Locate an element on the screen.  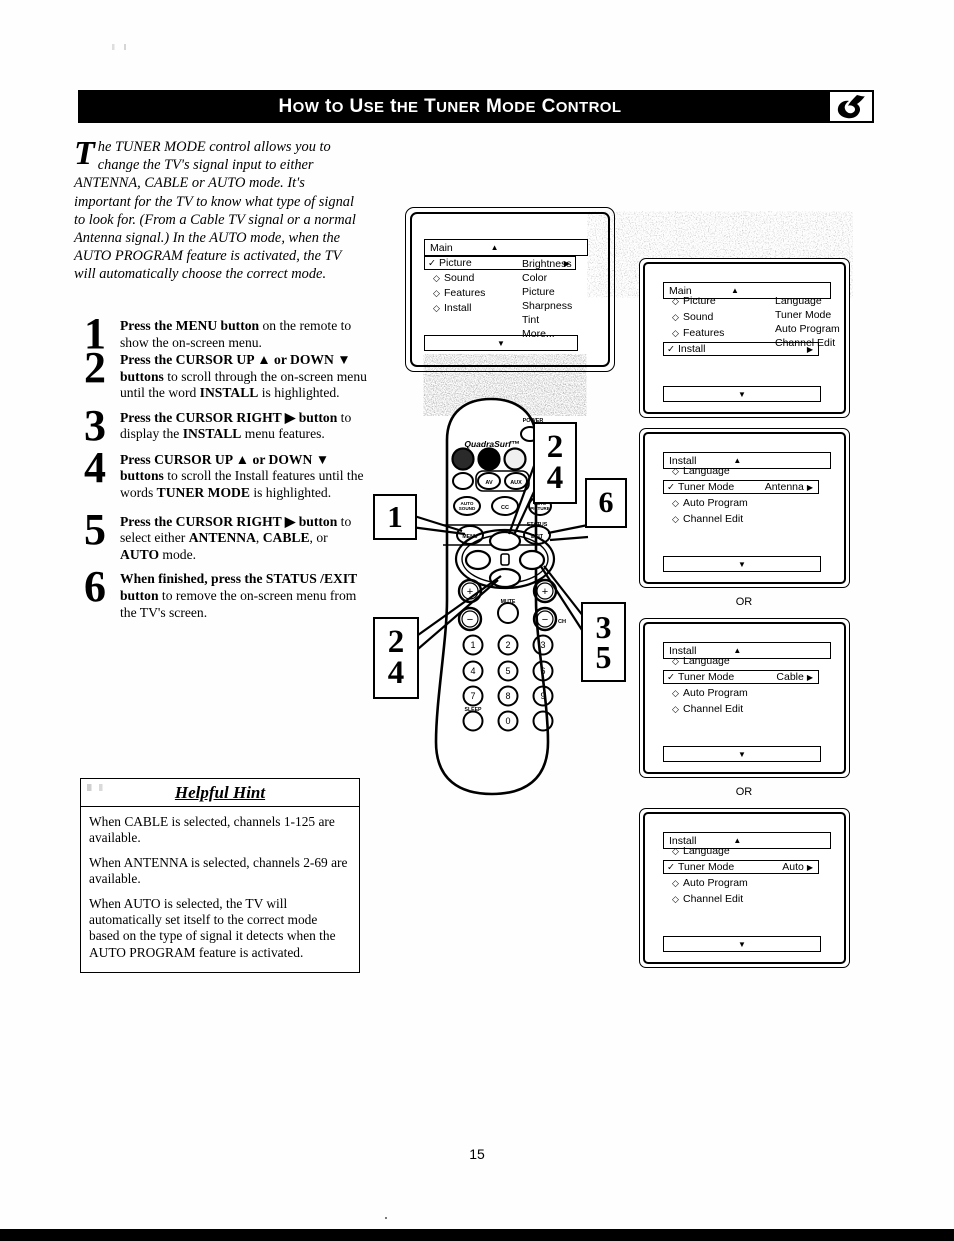
svg-text: EXIT is located at coordinates (537, 537).